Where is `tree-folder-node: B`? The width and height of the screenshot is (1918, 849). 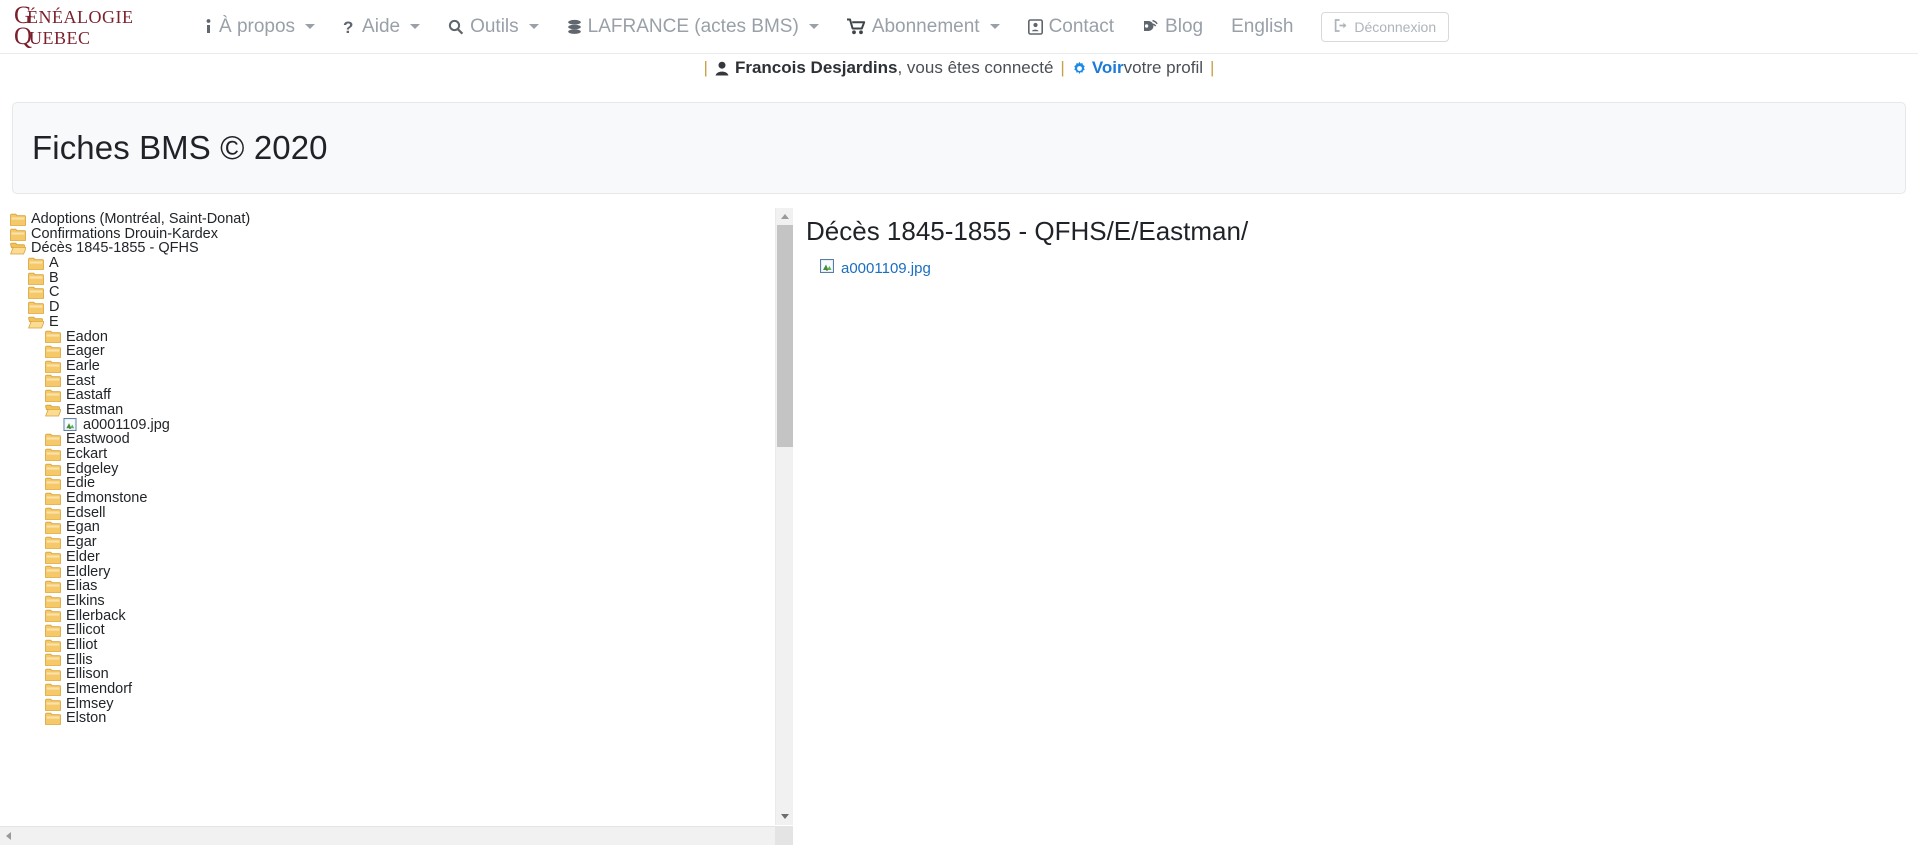 tree-folder-node: B is located at coordinates (392, 278).